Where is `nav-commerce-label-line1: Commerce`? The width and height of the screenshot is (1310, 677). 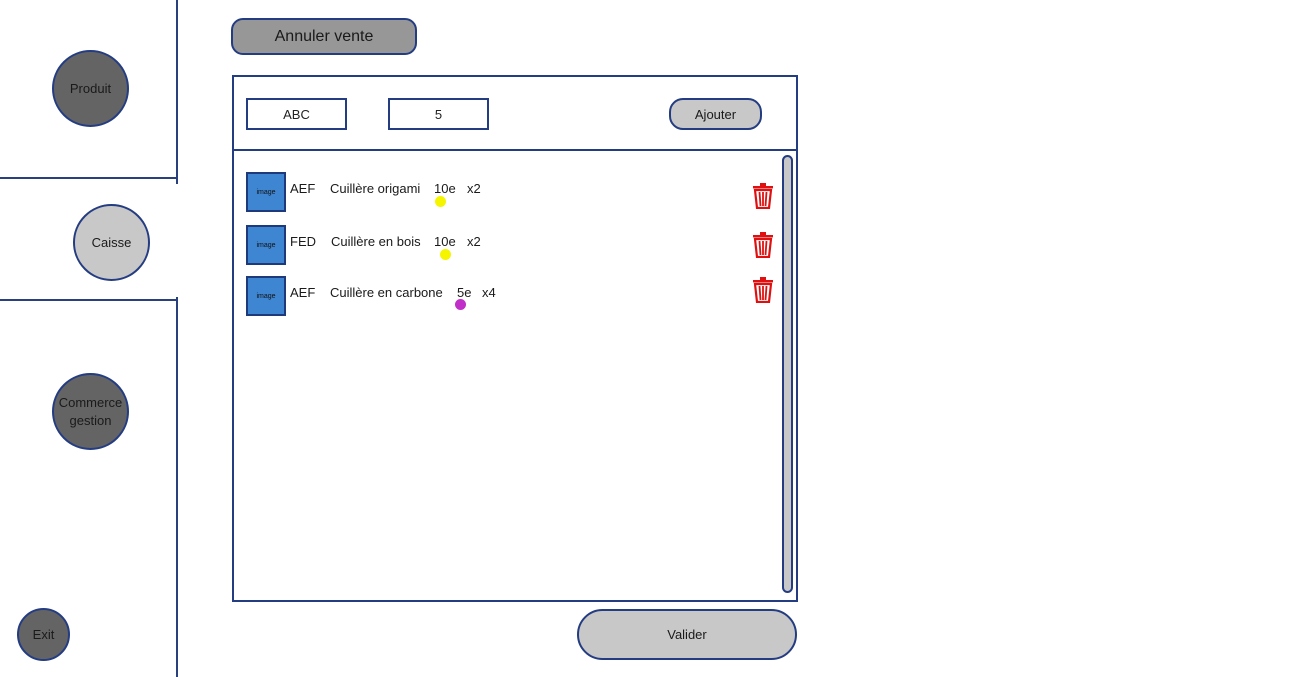 nav-commerce-label-line1: Commerce is located at coordinates (90, 402).